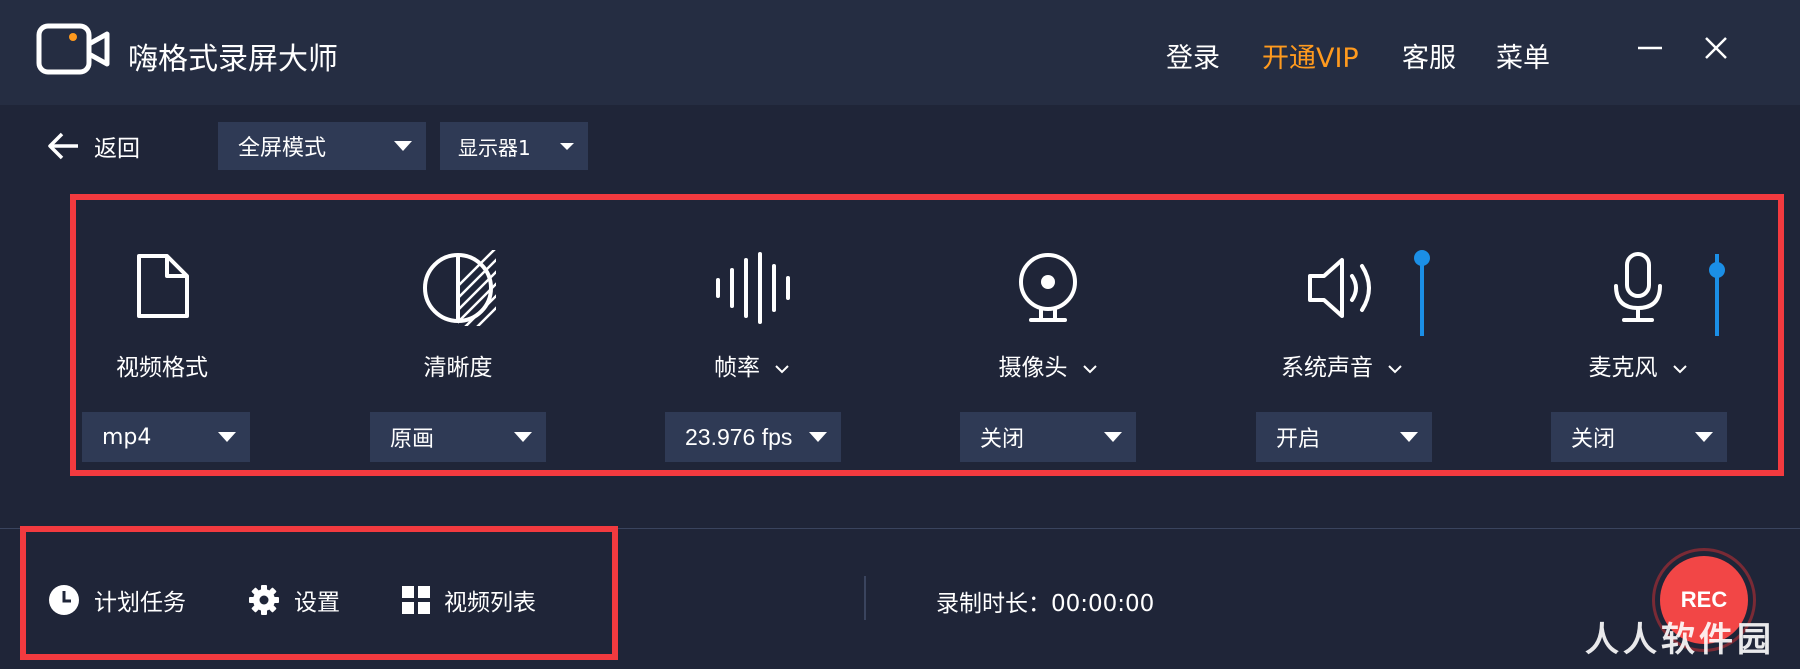 This screenshot has height=669, width=1800. What do you see at coordinates (1639, 437) in the screenshot?
I see `microphone-select: 关闭` at bounding box center [1639, 437].